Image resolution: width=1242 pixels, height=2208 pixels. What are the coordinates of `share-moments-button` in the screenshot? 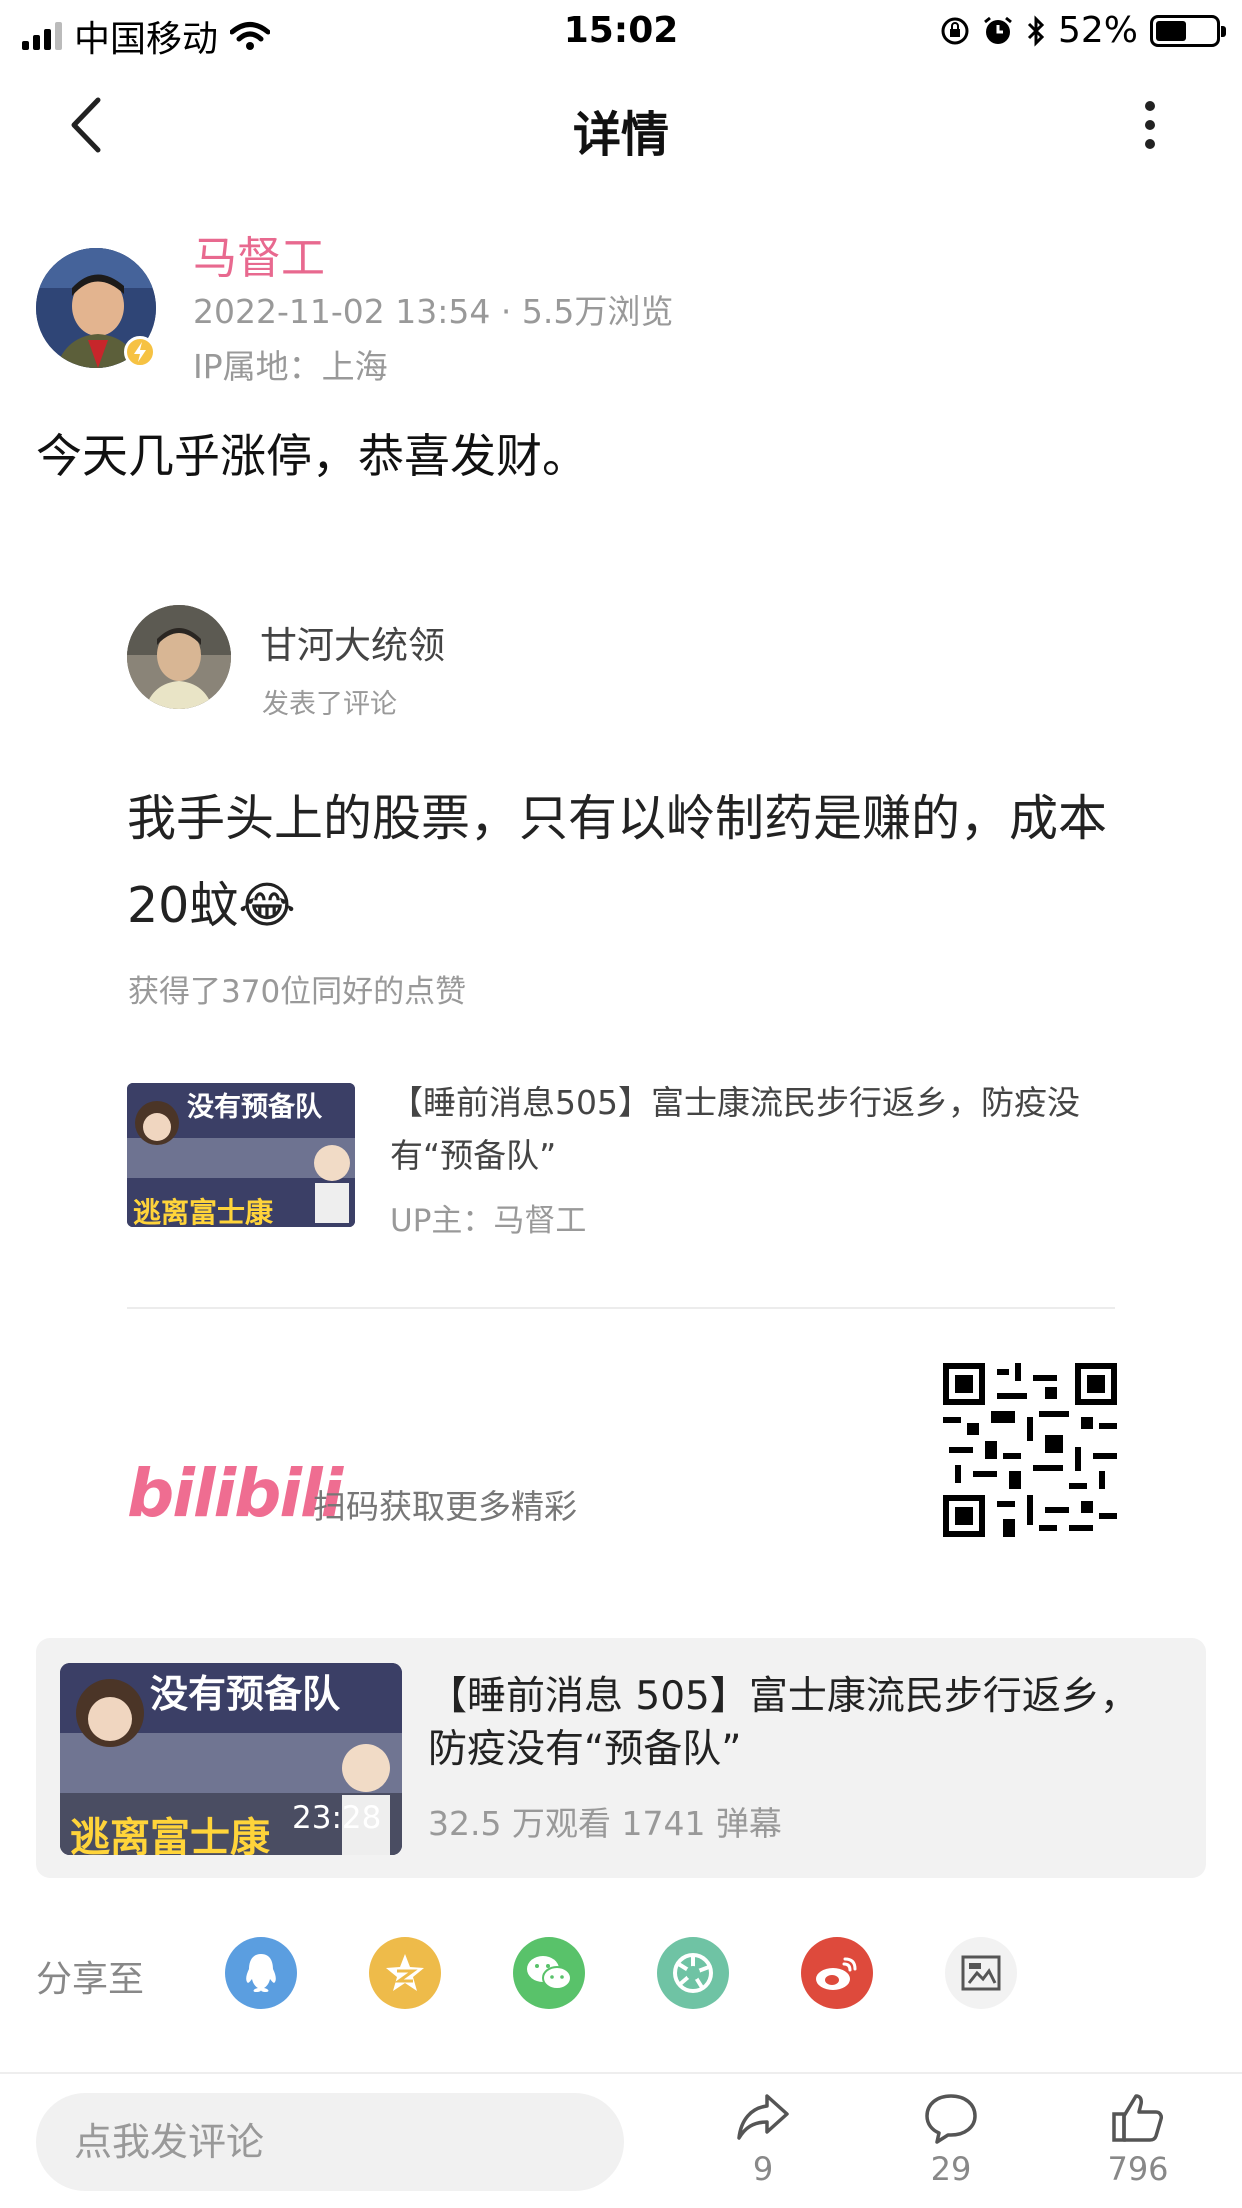 It's located at (693, 1973).